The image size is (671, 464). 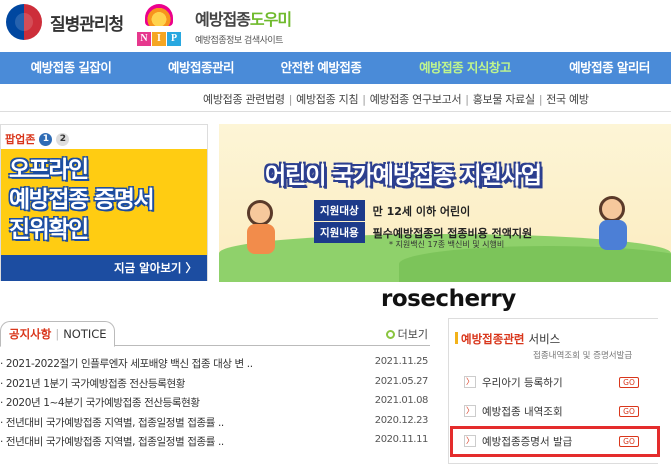 What do you see at coordinates (465, 68) in the screenshot?
I see `nav-knowledge-repository: 예방접종 지식창고` at bounding box center [465, 68].